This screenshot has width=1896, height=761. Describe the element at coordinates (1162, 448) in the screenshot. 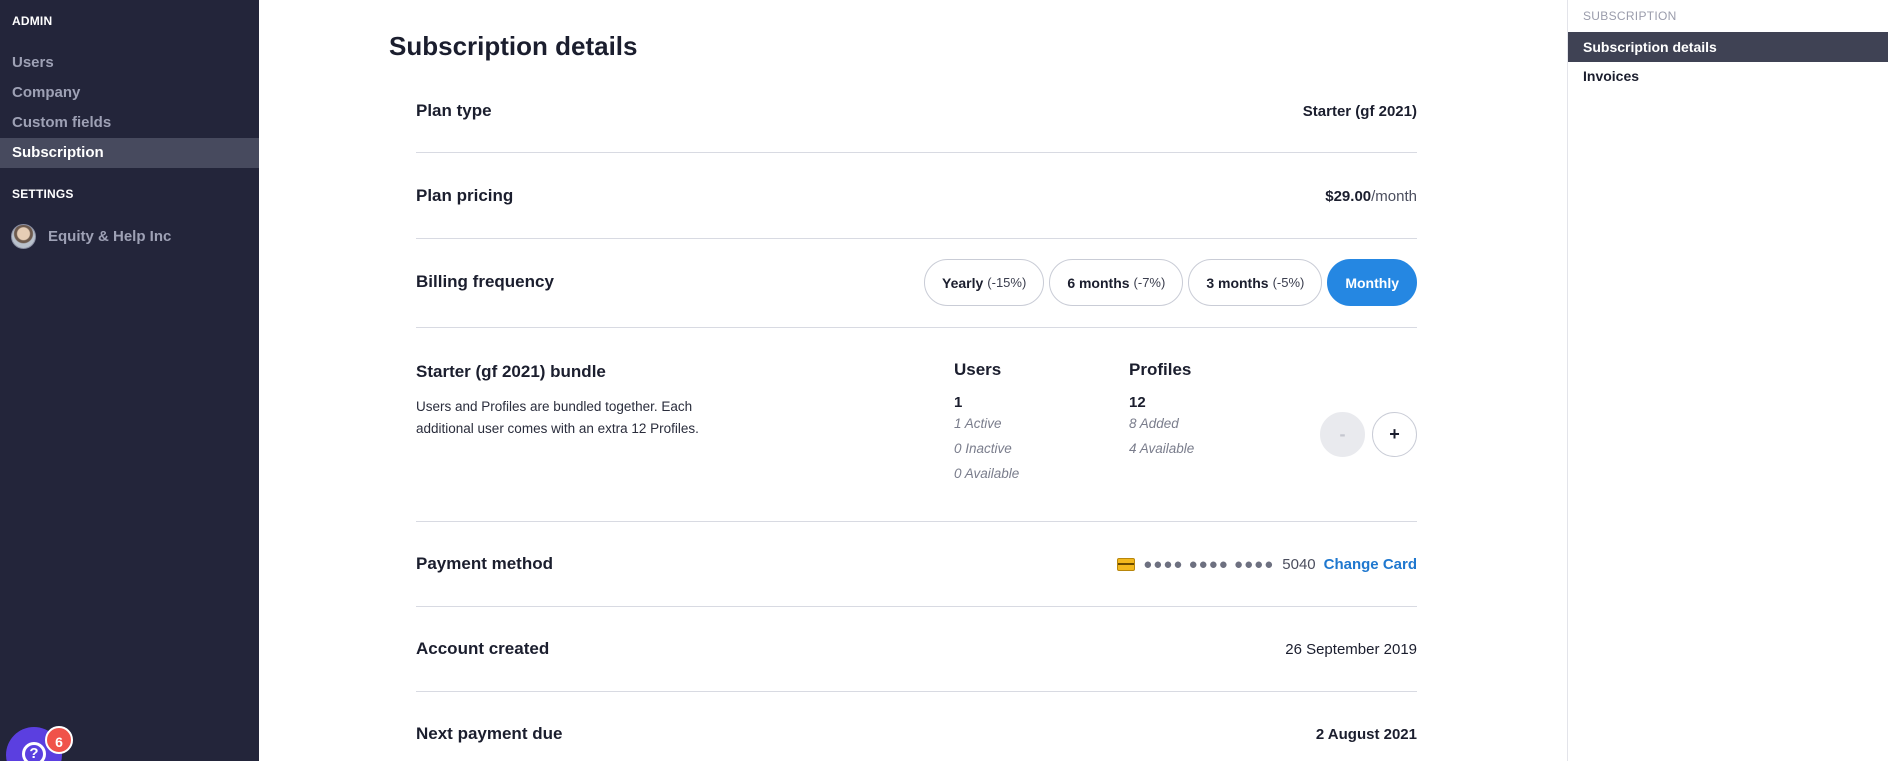

I see `profiles-available: 4 Available` at that location.